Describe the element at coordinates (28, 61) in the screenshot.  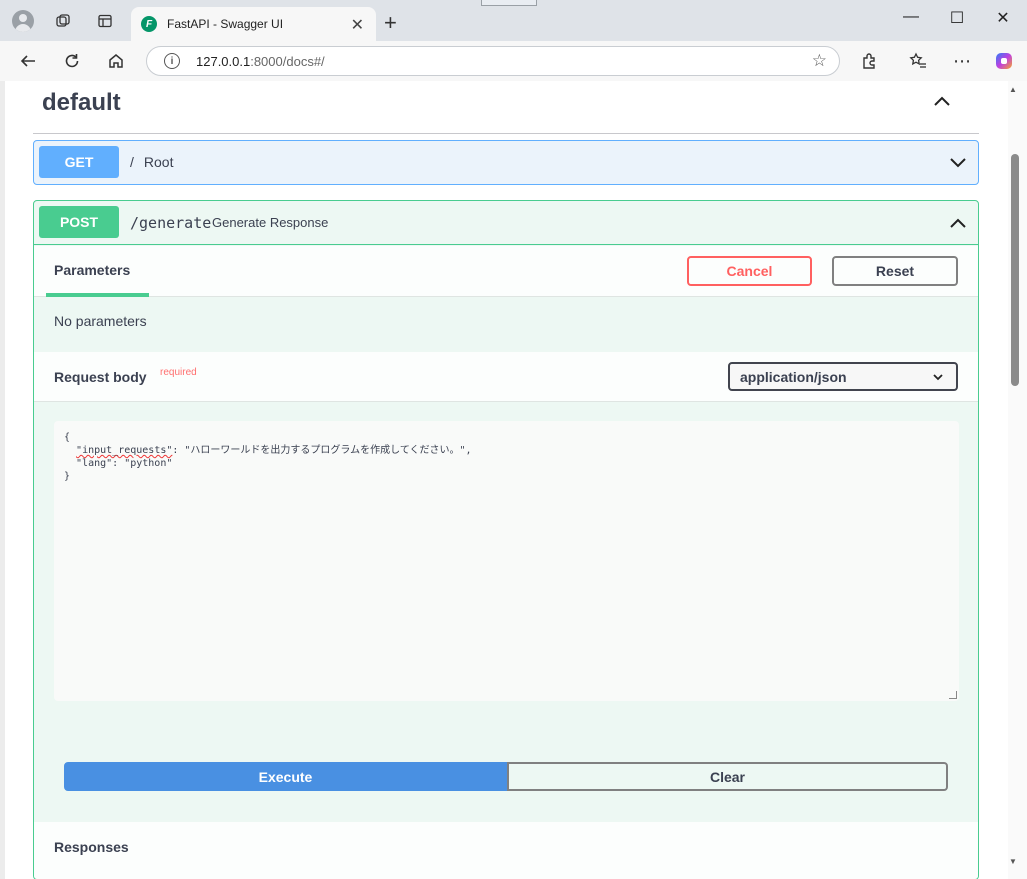
I see `back-icon` at that location.